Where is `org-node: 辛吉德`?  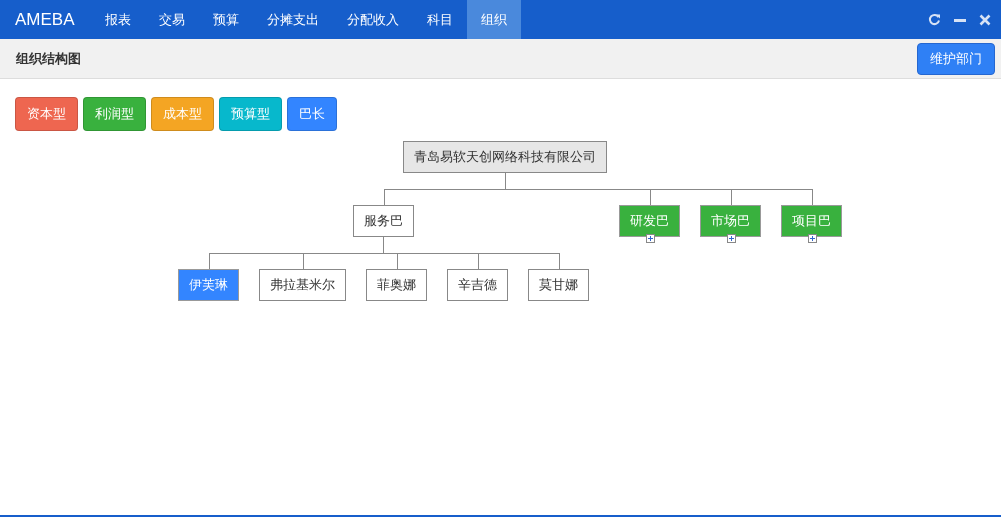
org-node: 辛吉德 is located at coordinates (477, 285).